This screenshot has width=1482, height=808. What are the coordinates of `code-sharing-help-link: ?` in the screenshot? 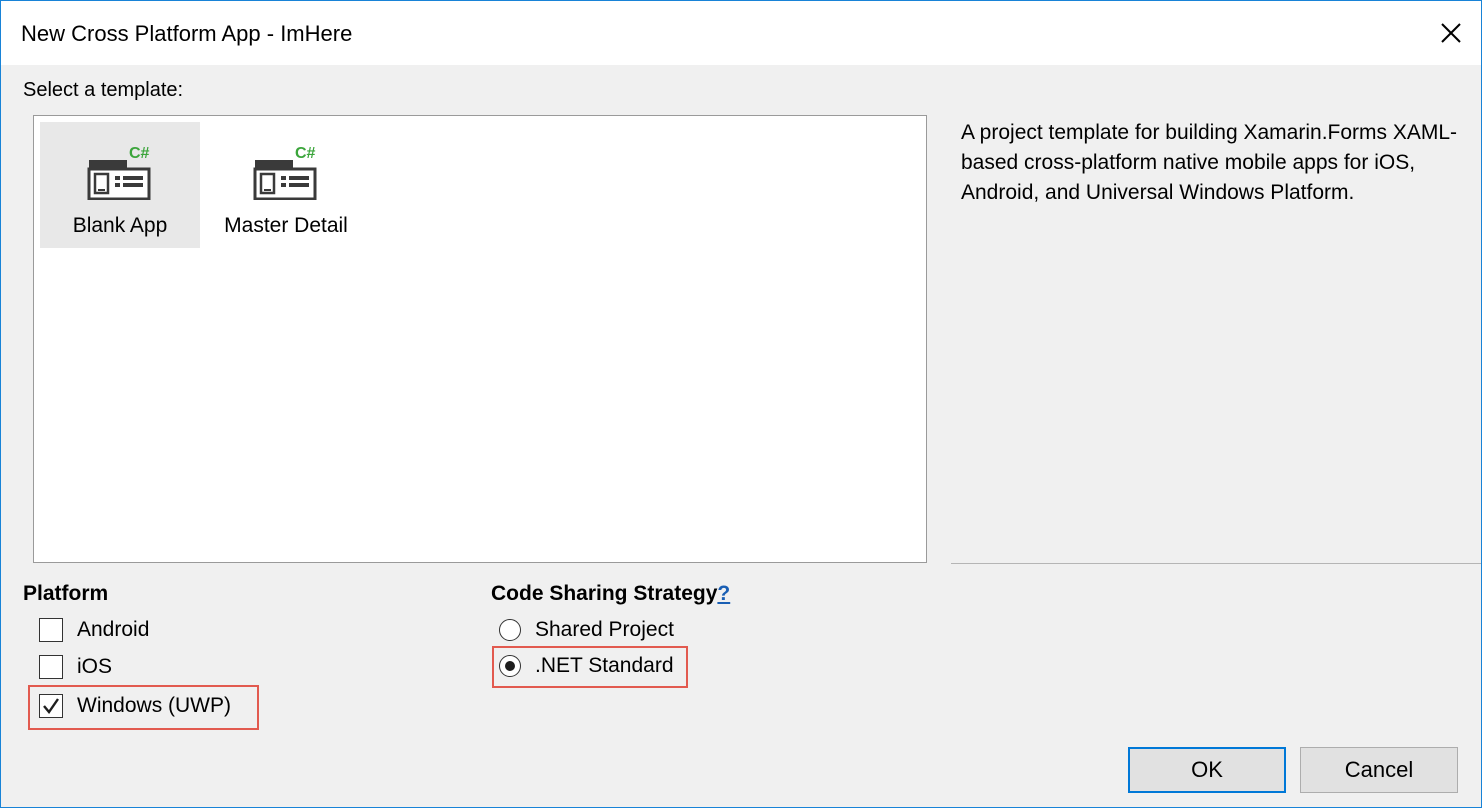 It's located at (723, 593).